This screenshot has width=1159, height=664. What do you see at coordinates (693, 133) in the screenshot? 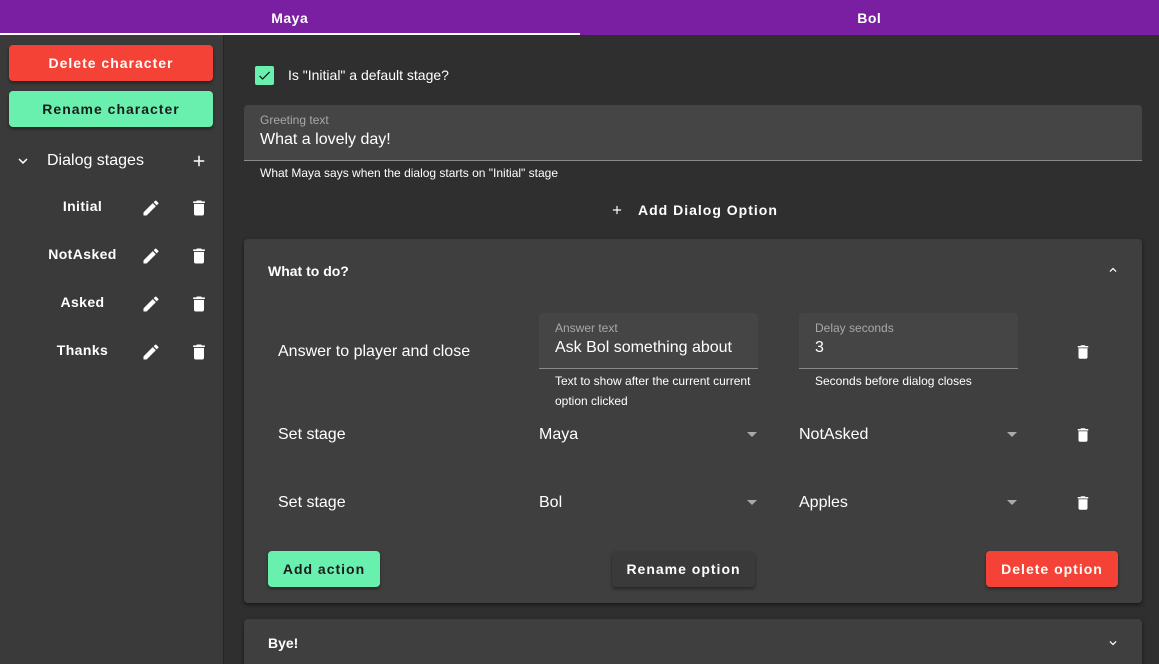
I see `greeting-text-field: Greeting text What a lovely day!` at bounding box center [693, 133].